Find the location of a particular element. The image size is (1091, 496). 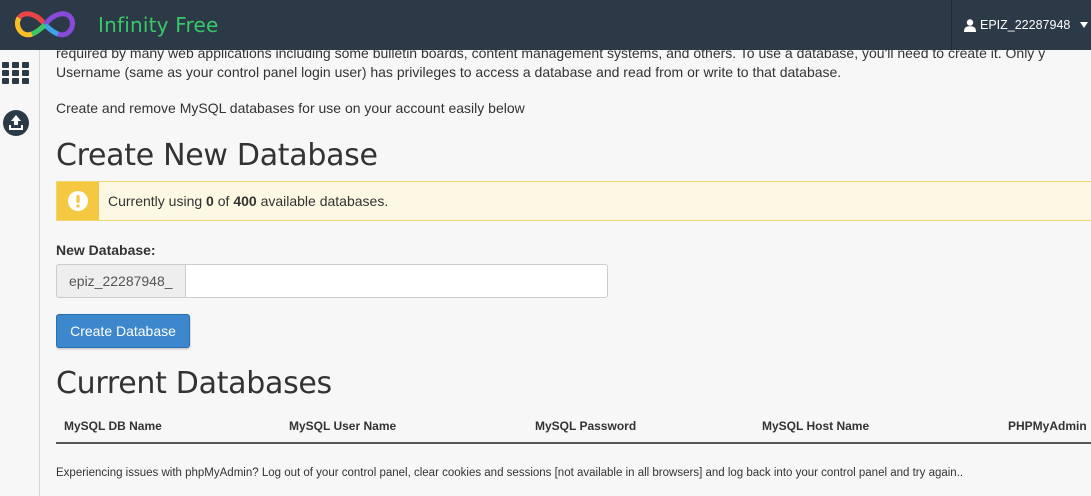

limit-count: 400 is located at coordinates (245, 201).